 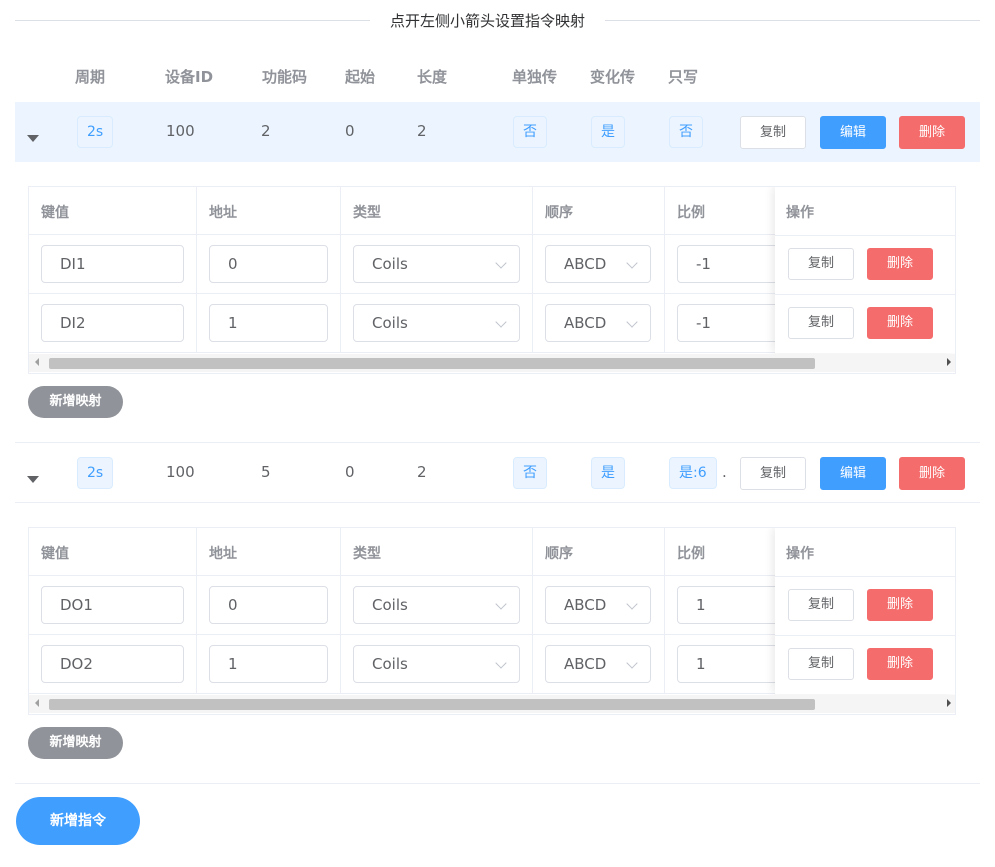 I want to click on key-input: DO2, so click(x=112, y=664).